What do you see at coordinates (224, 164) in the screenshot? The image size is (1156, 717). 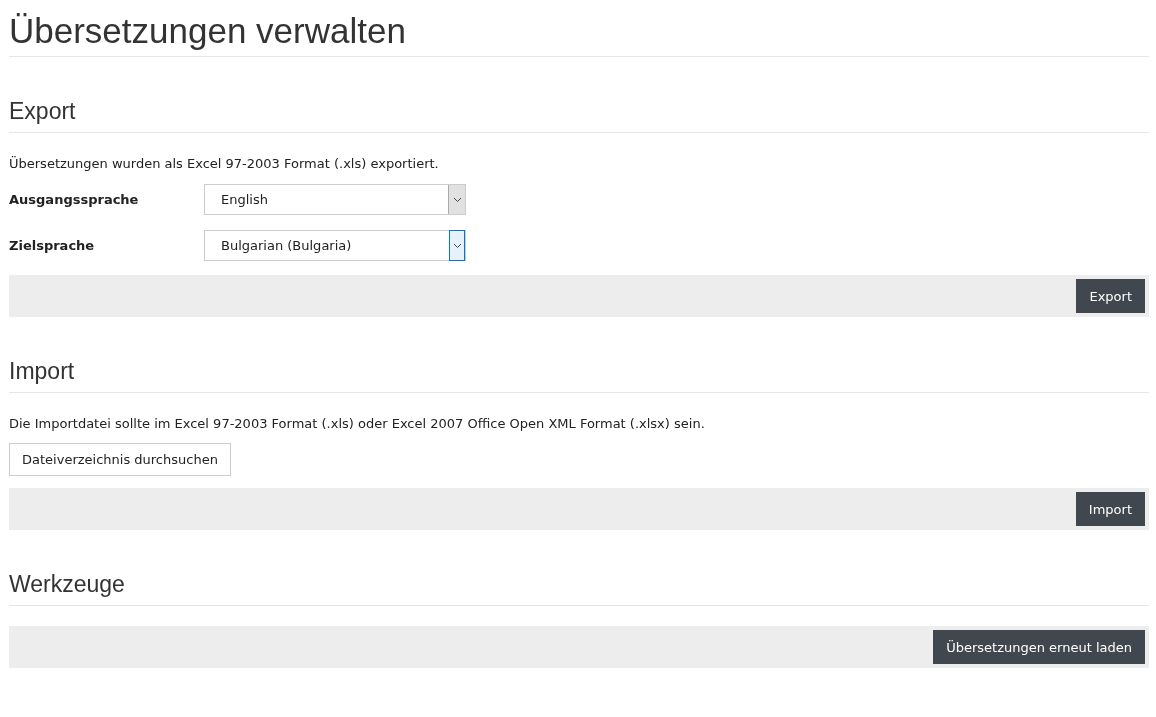 I see `export-note: Übersetzungen wurden als Excel 97-2003 Format (.xls) exportiert.` at bounding box center [224, 164].